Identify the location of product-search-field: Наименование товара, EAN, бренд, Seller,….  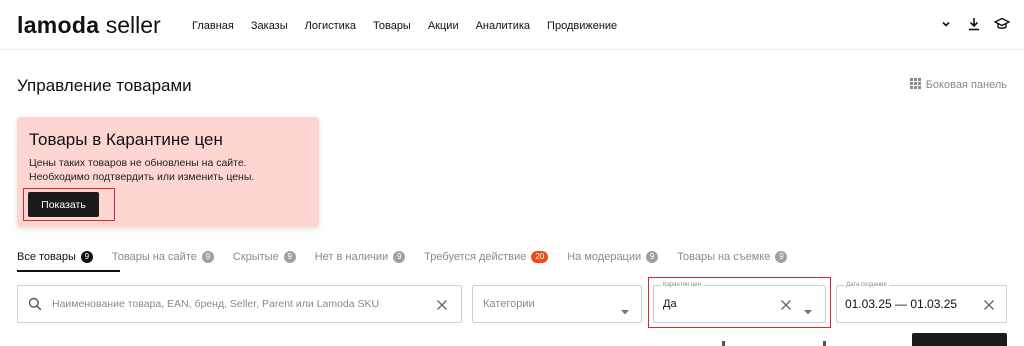
(239, 304).